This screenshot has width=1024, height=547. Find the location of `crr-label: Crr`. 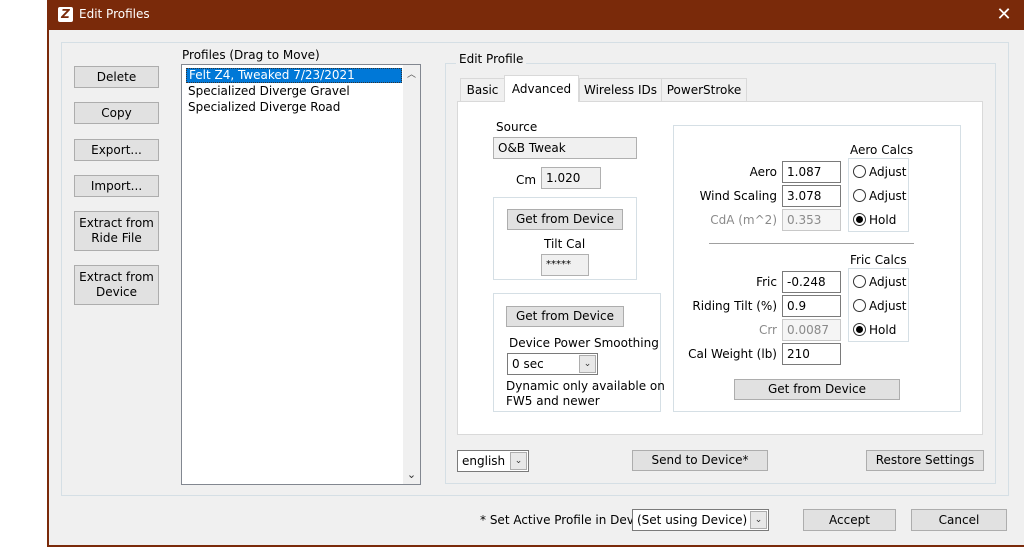

crr-label: Crr is located at coordinates (767, 330).